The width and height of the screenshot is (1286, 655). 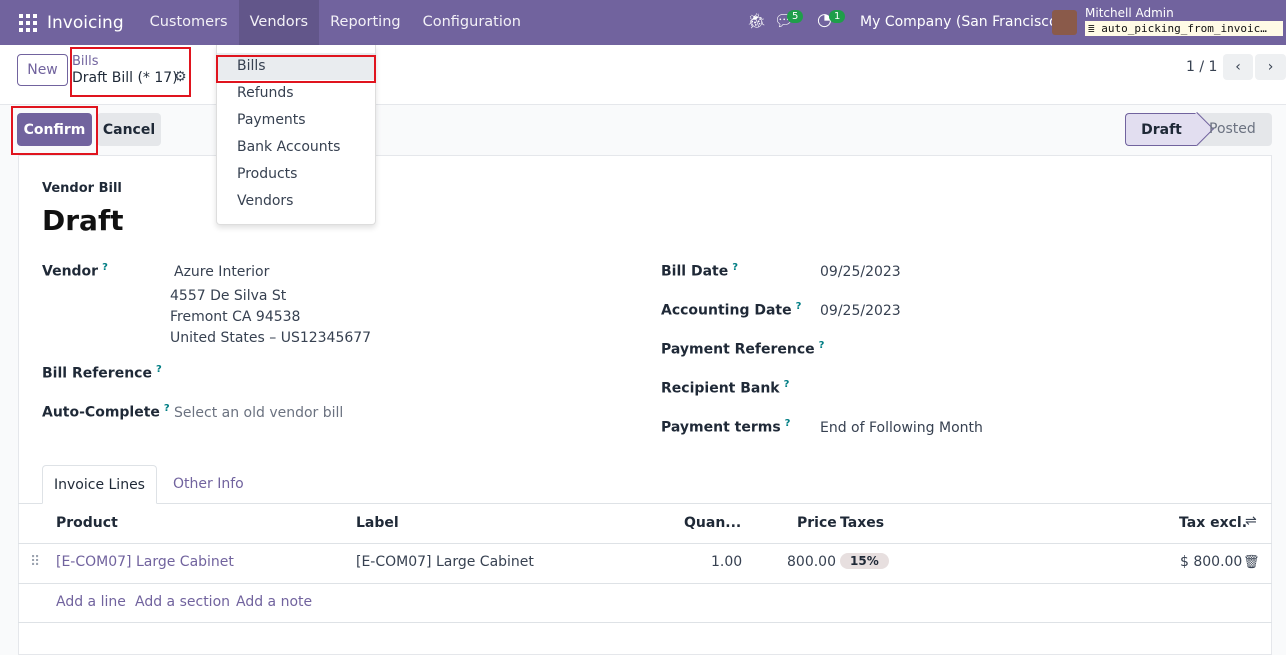 I want to click on line-label: [E-COM07] Large Cabinet, so click(x=445, y=562).